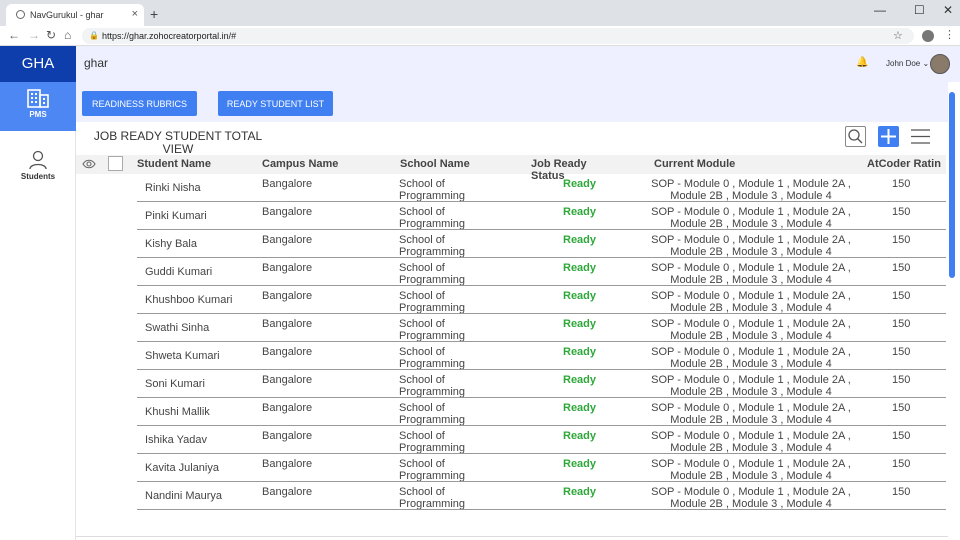  I want to click on browser-tab-bar: NavGurukul - ghar × + — ☐ ✕, so click(480, 13).